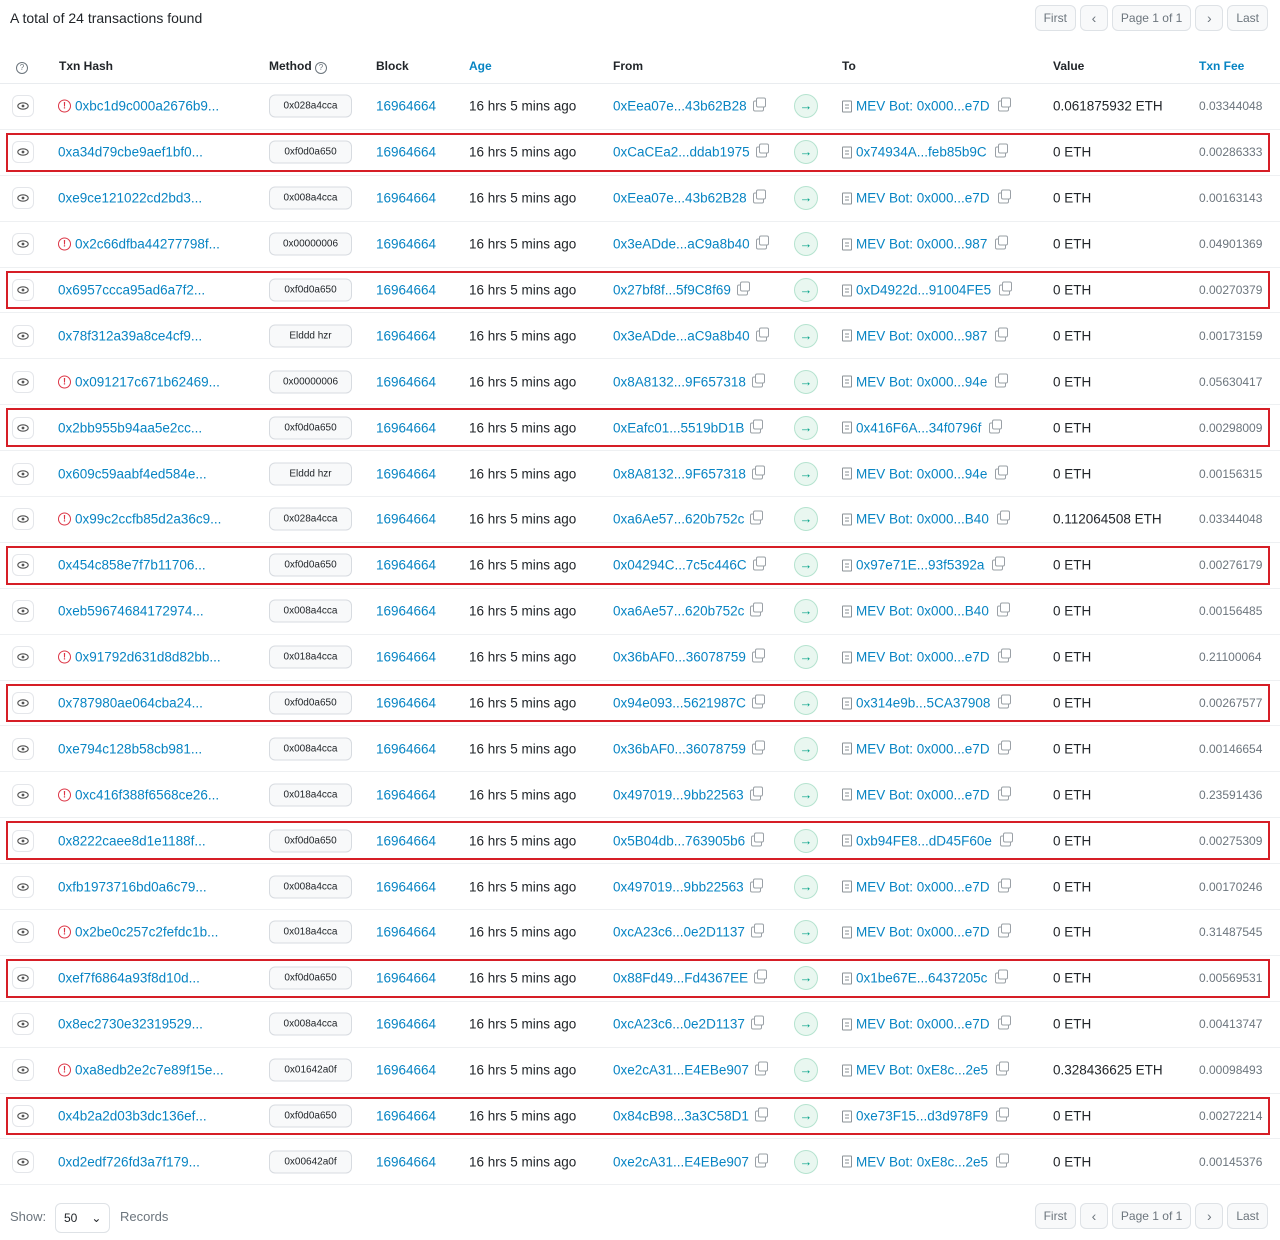 The width and height of the screenshot is (1280, 1240). I want to click on to-address-link: MEV Bot: 0xE8c...2e5, so click(922, 1161).